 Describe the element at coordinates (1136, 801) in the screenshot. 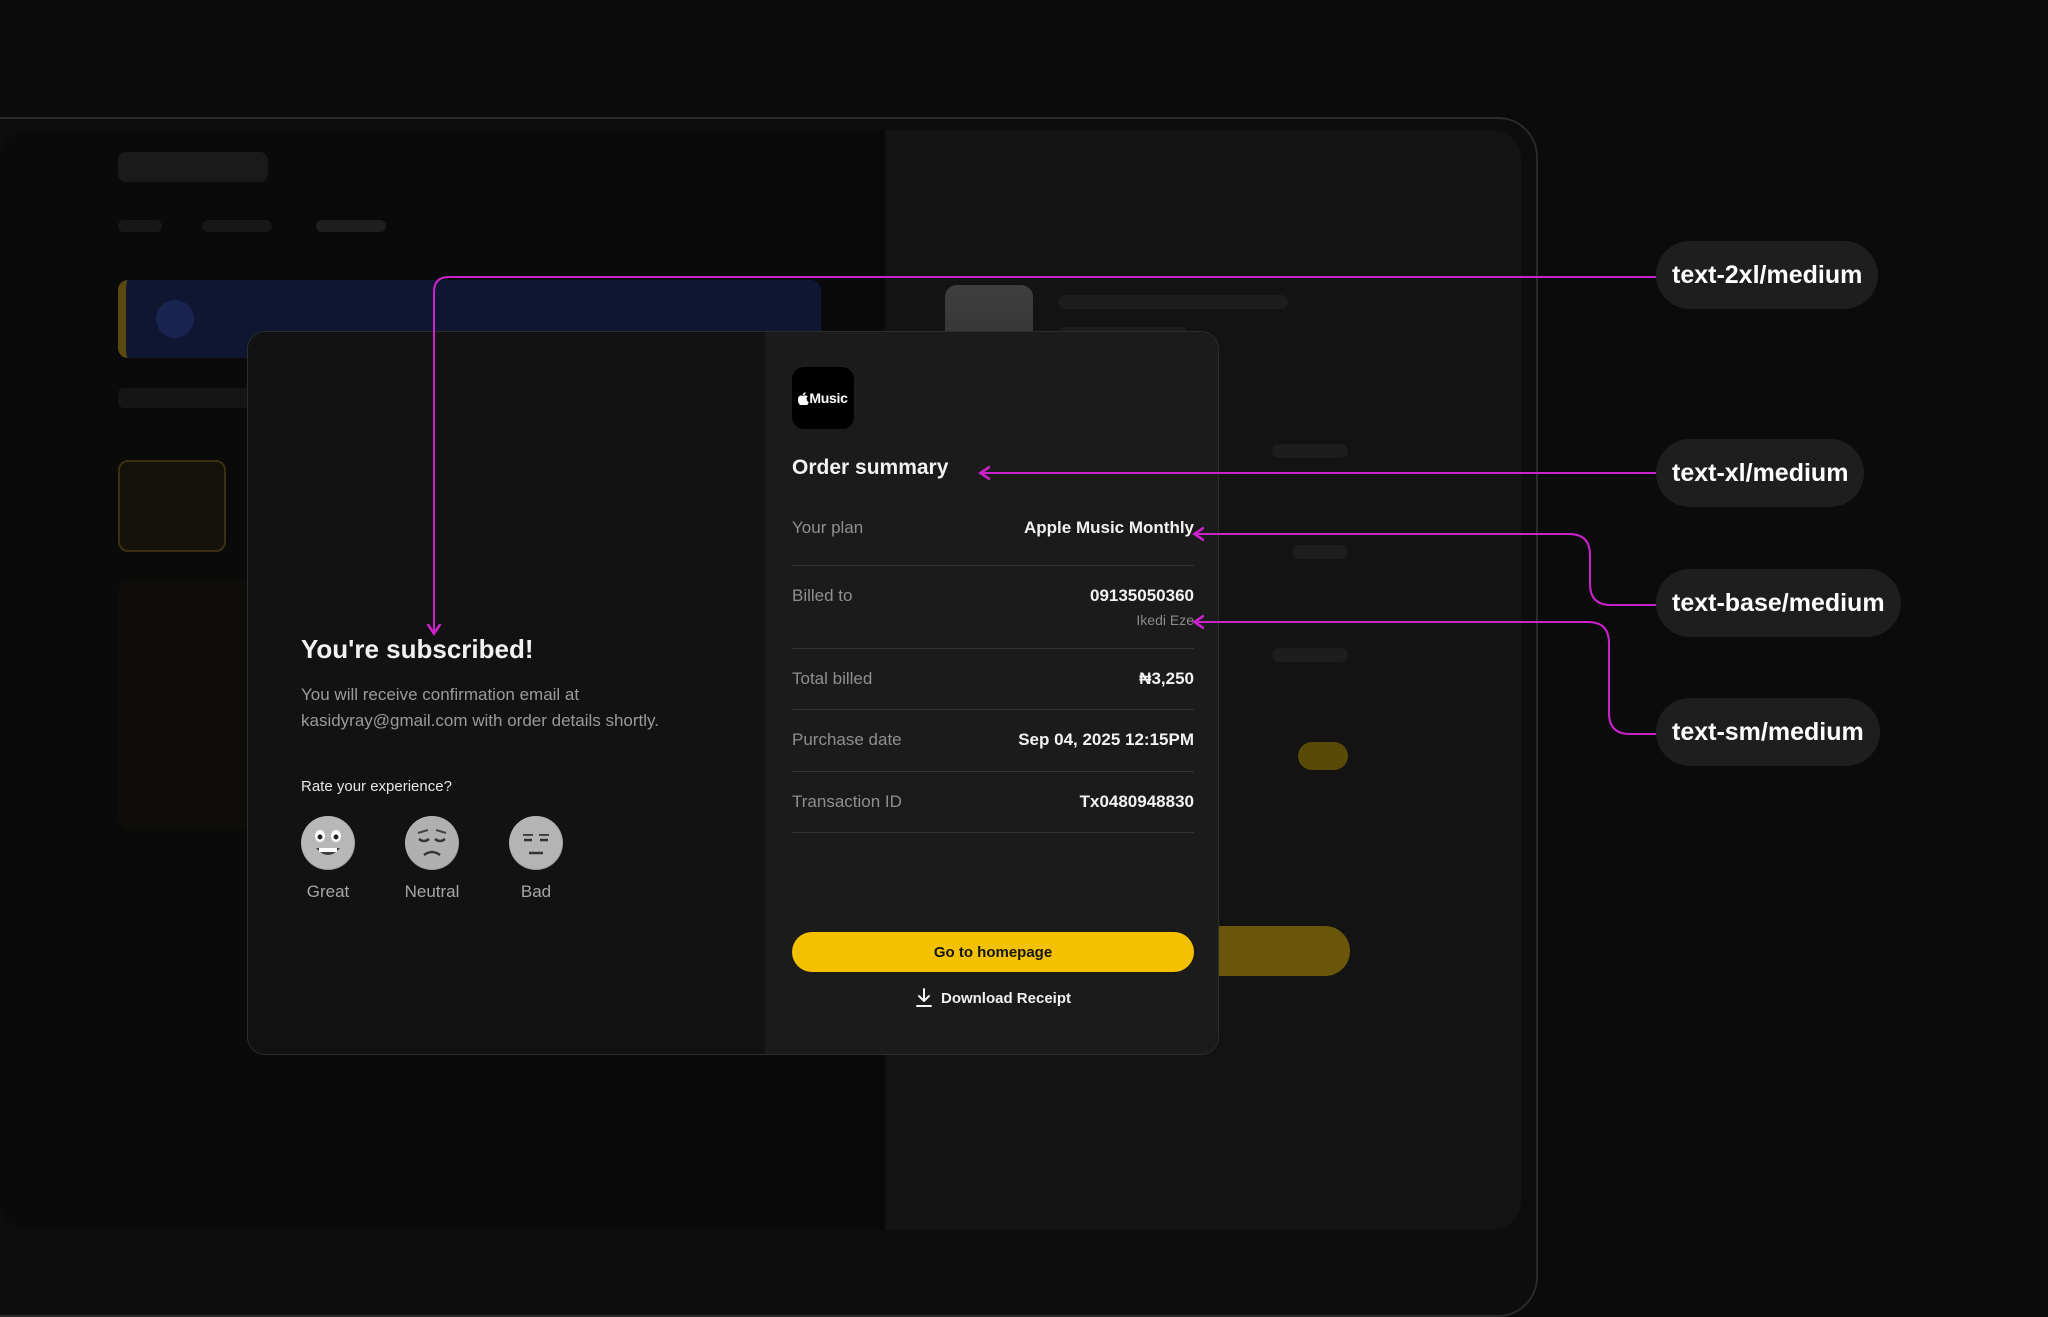

I see `summary-value: Tx0480948830` at that location.